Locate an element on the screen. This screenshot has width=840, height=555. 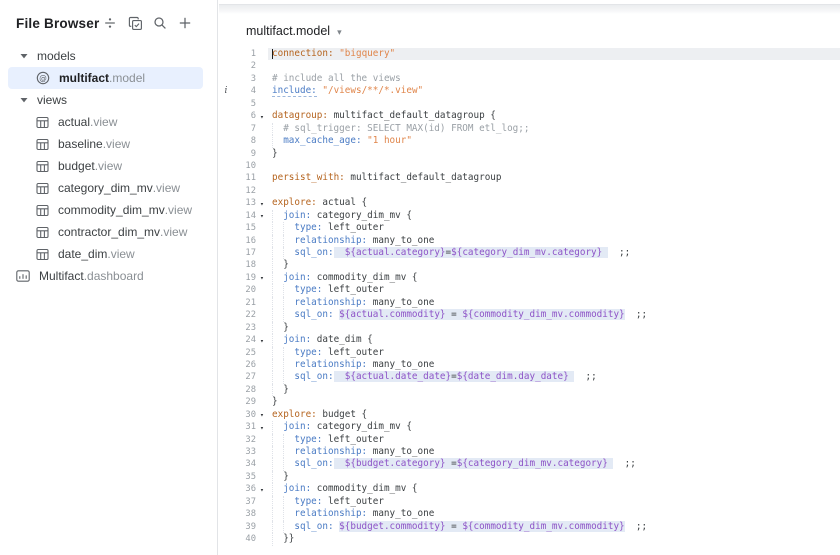
token: sql_on: is located at coordinates (314, 464).